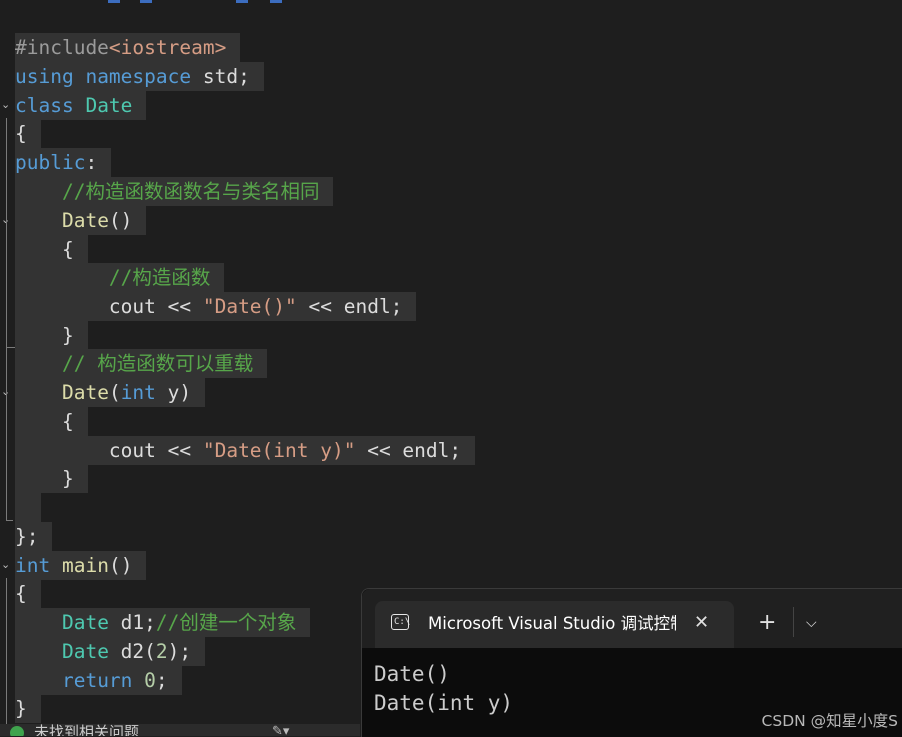 The height and width of the screenshot is (737, 902). I want to click on code-token: //构造函数, so click(159, 277).